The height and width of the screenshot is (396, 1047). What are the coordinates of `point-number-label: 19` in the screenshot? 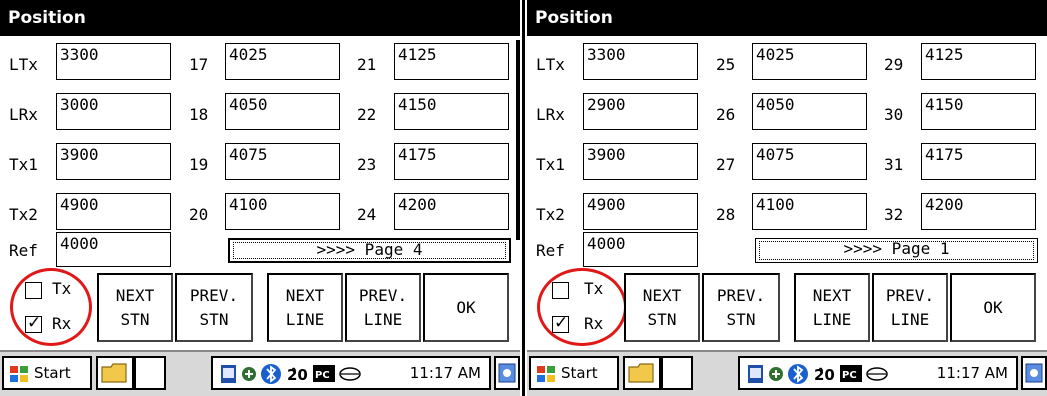 It's located at (199, 164).